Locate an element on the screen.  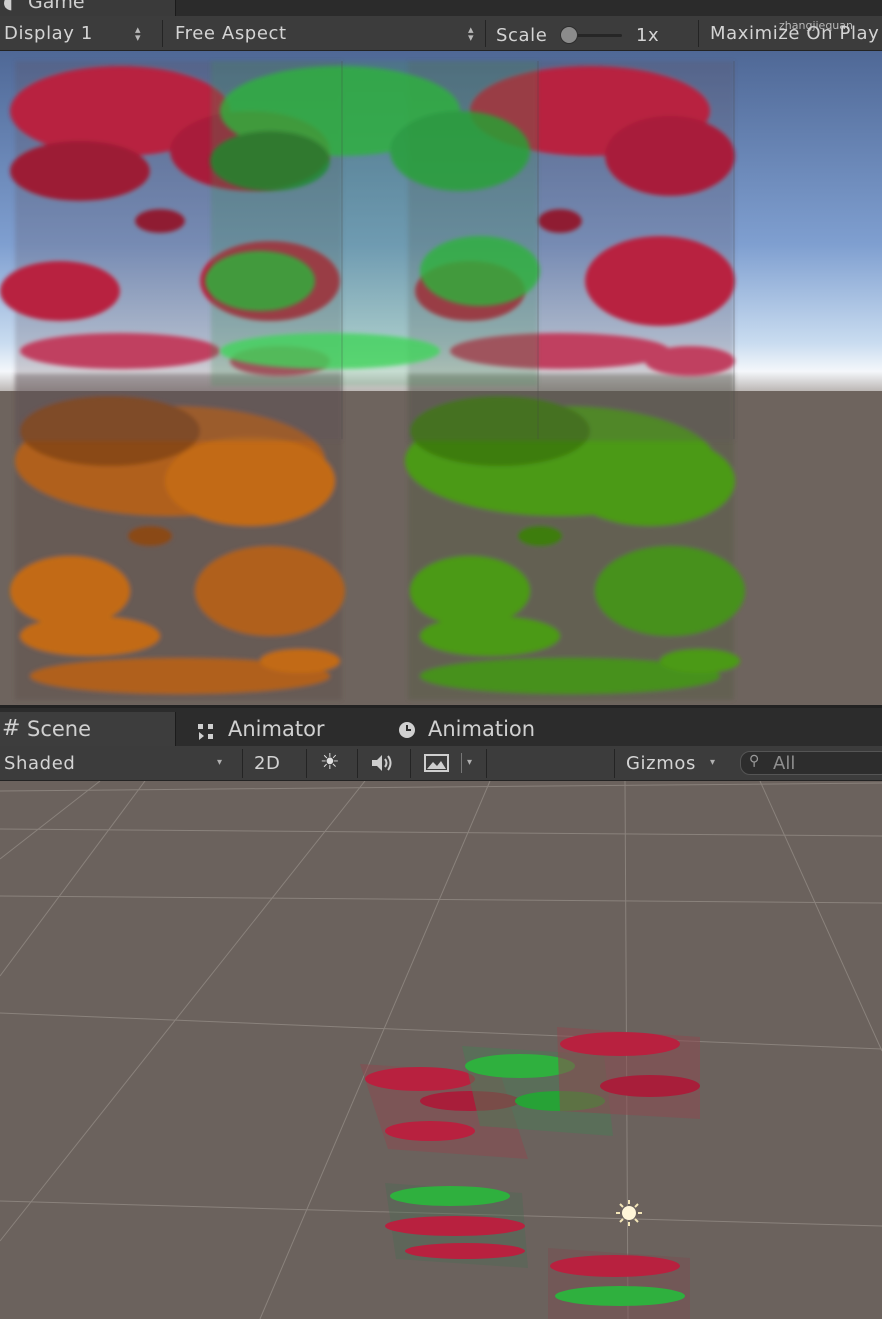
scale-label: Scale is located at coordinates (522, 35).